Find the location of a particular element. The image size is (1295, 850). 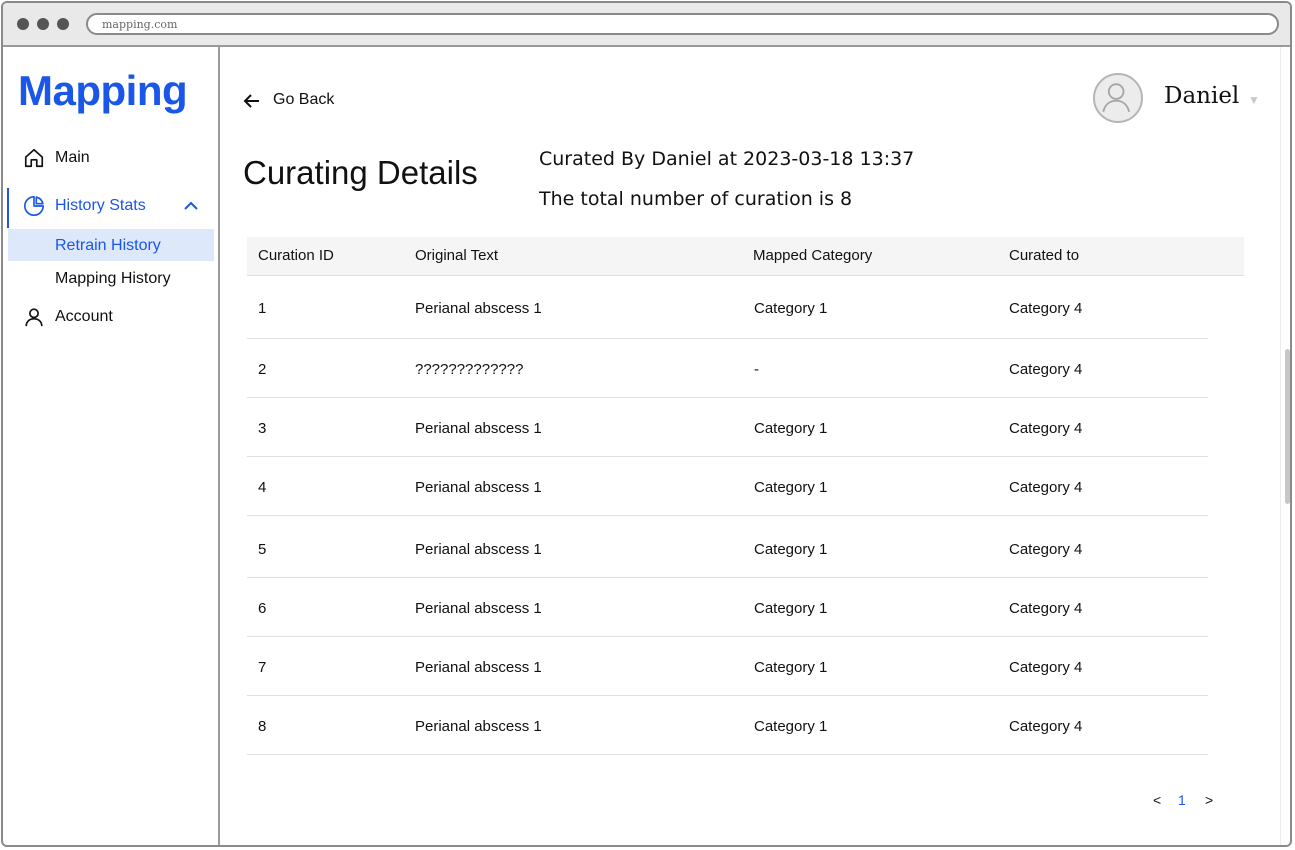

curated-by-text: Curated By Daniel at 2023-03-18 13:37 is located at coordinates (727, 159).